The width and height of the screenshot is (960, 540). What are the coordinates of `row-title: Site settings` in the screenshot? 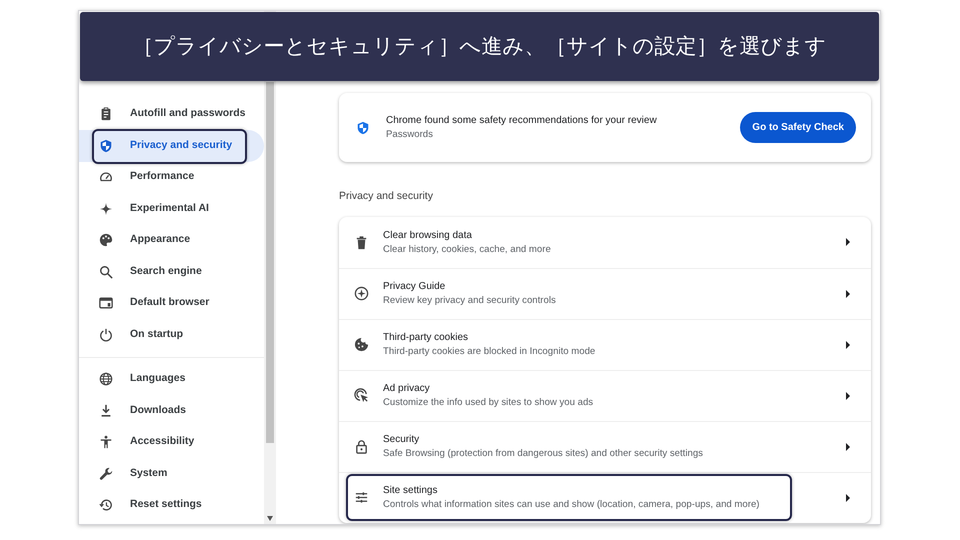 It's located at (410, 491).